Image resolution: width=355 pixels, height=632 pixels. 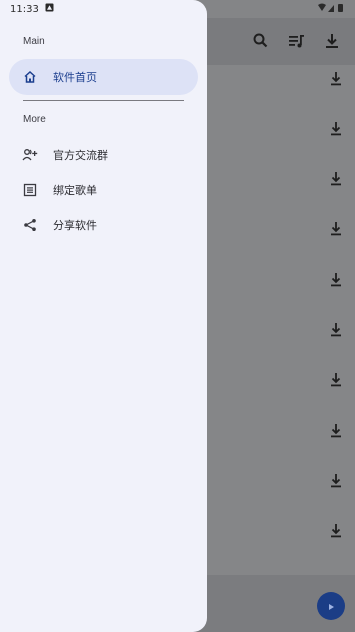 What do you see at coordinates (49, 9) in the screenshot?
I see `notification-icon` at bounding box center [49, 9].